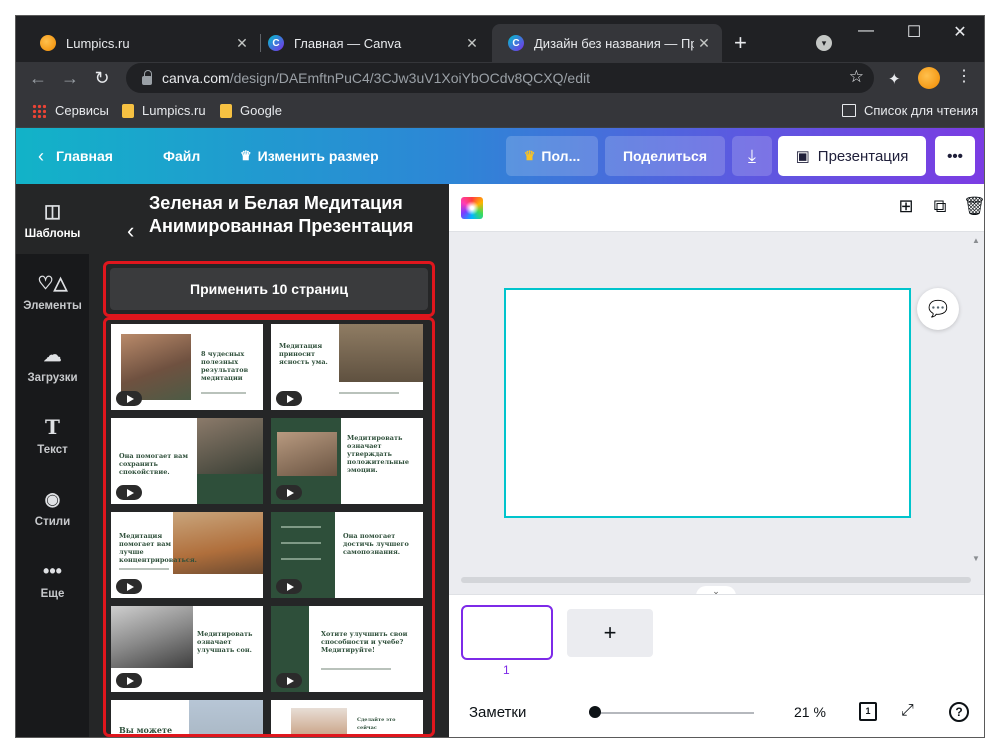  I want to click on home-button: ‹ Главная, so click(75, 156).